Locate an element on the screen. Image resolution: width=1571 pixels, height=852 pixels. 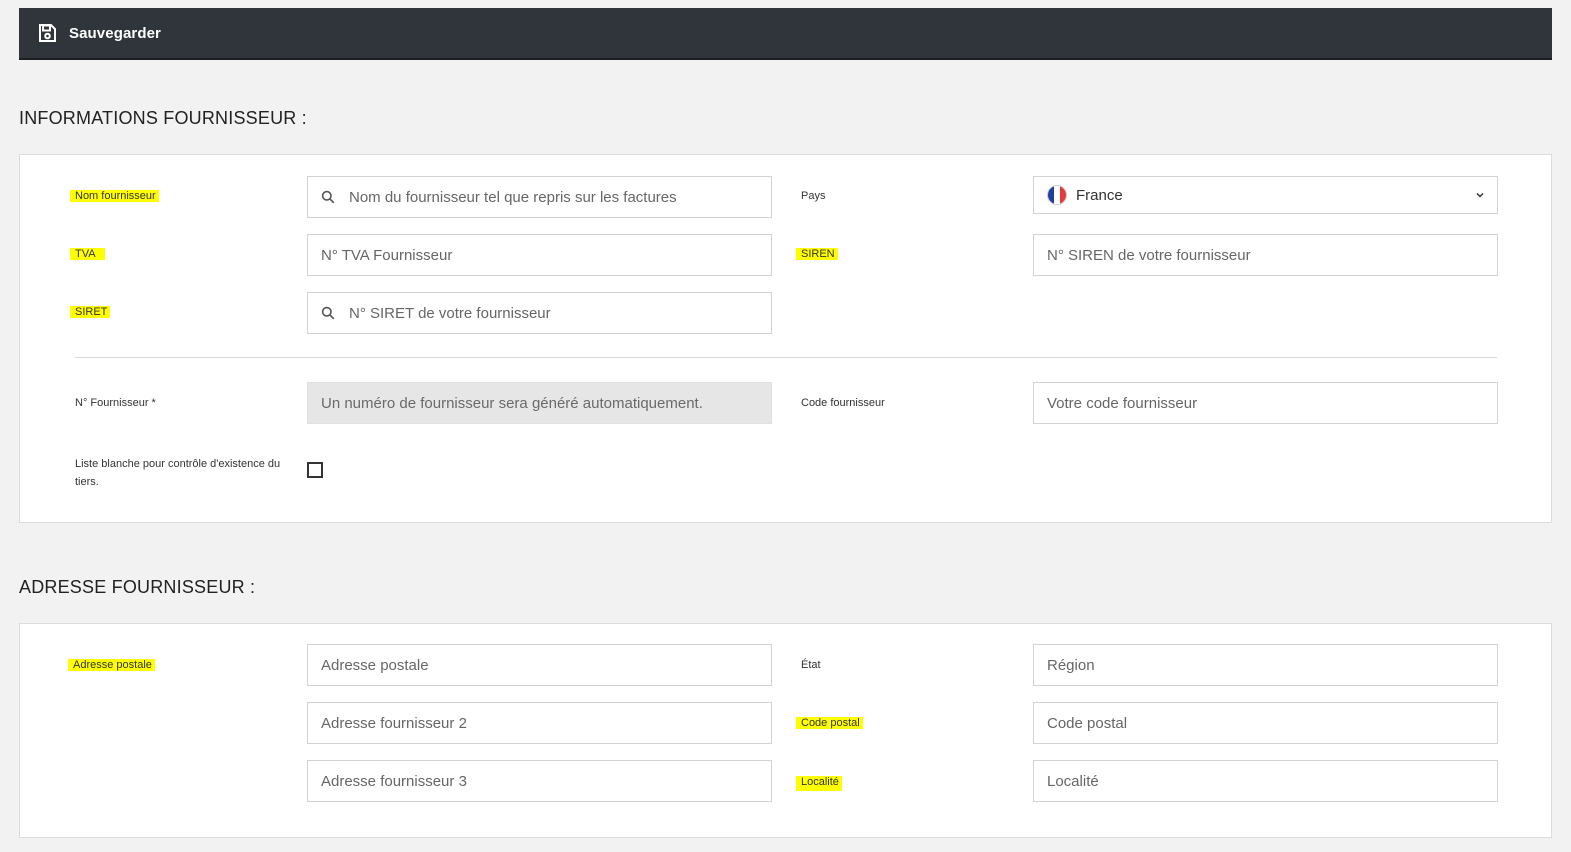
num-fournisseur-field is located at coordinates (539, 403).